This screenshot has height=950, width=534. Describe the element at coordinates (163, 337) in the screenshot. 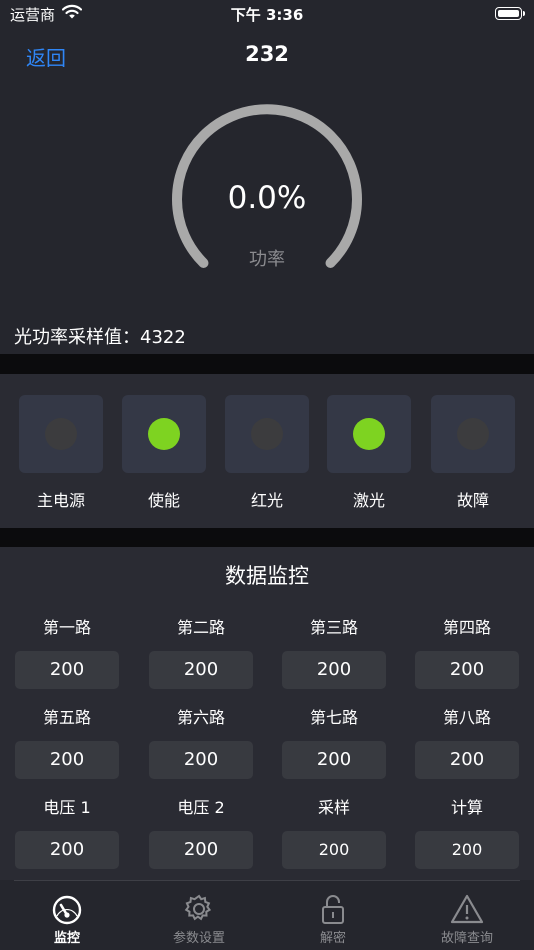

I see `sample-value: 4322` at that location.